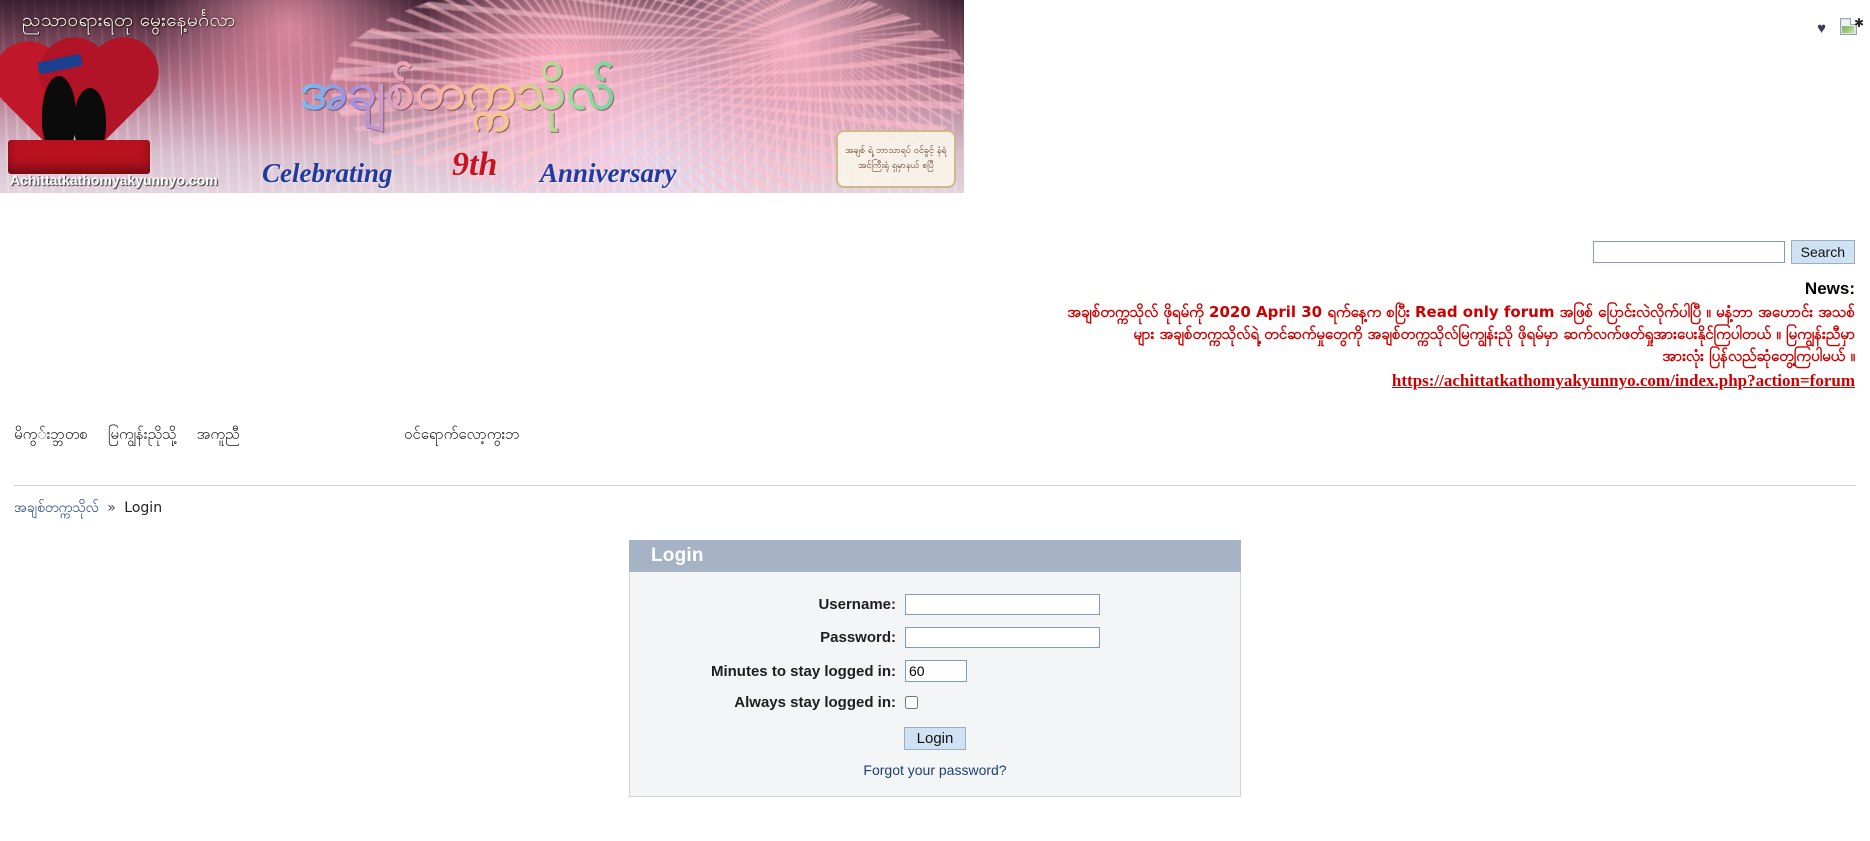 Image resolution: width=1870 pixels, height=841 pixels. Describe the element at coordinates (457, 96) in the screenshot. I see `banner-title-text: အချစ်တက္ကသိုလ်` at that location.